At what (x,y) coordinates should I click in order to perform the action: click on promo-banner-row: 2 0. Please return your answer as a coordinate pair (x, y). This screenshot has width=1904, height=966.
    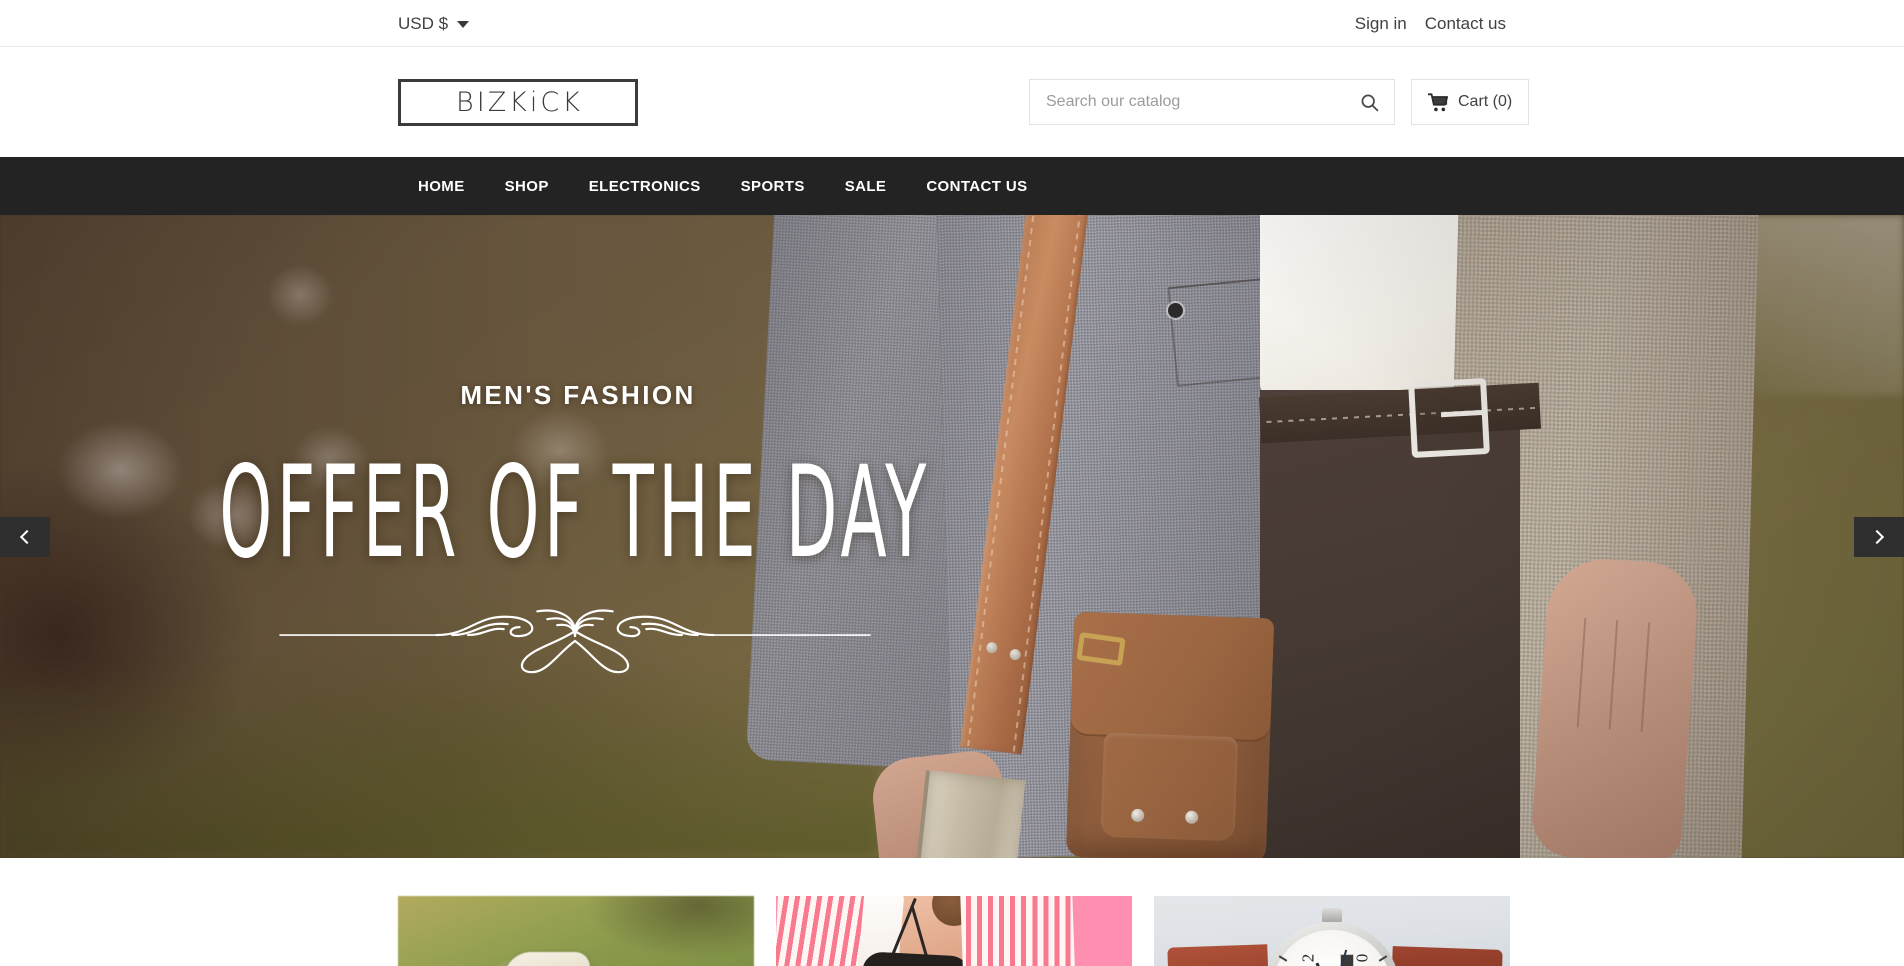
    Looking at the image, I should click on (952, 912).